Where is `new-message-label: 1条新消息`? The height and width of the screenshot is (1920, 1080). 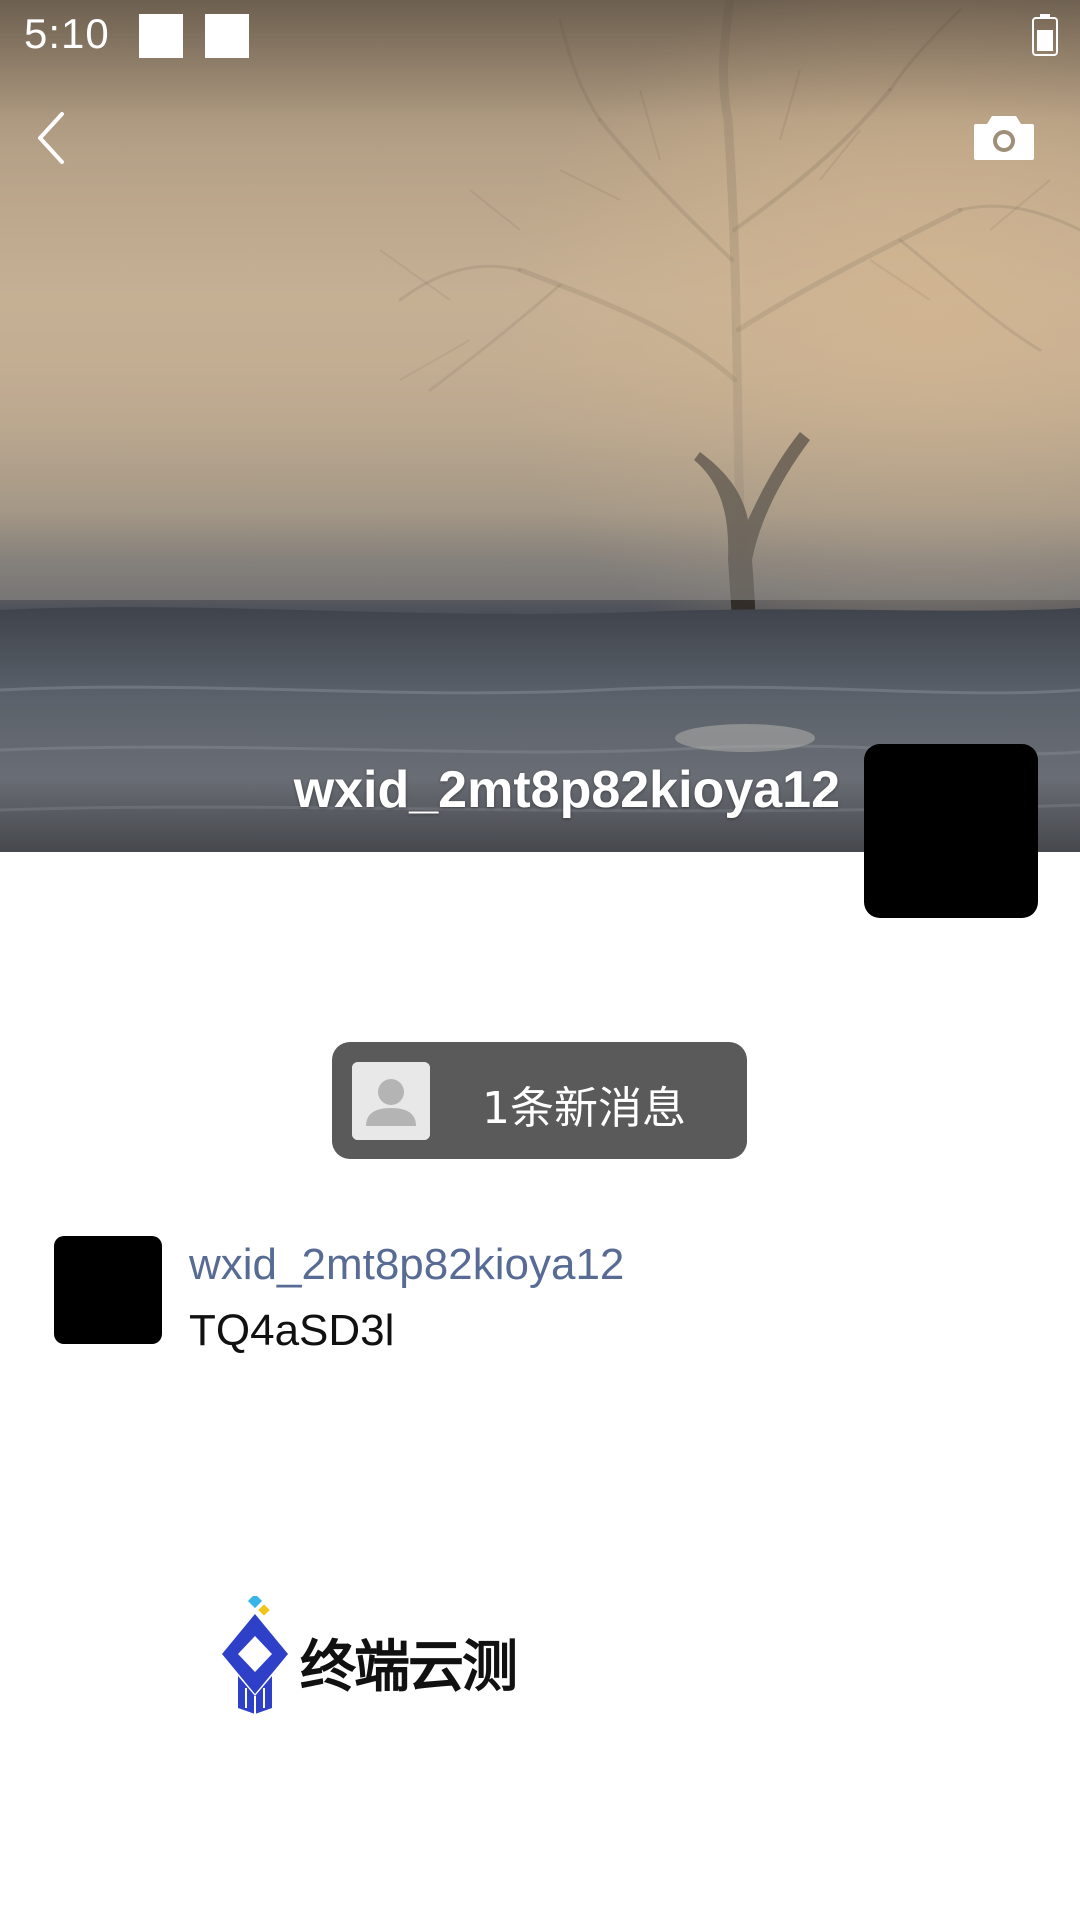
new-message-label: 1条新消息 is located at coordinates (584, 1108).